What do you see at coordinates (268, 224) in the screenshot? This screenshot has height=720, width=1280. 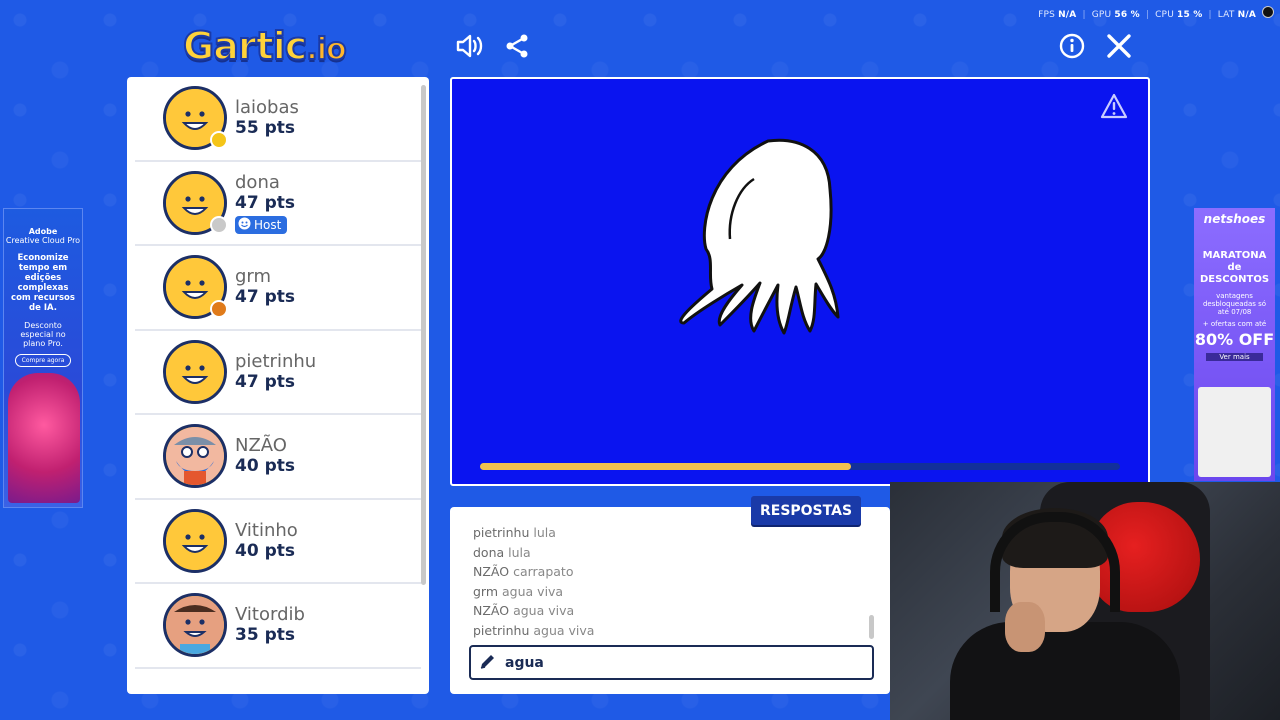 I see `host-label: Host` at bounding box center [268, 224].